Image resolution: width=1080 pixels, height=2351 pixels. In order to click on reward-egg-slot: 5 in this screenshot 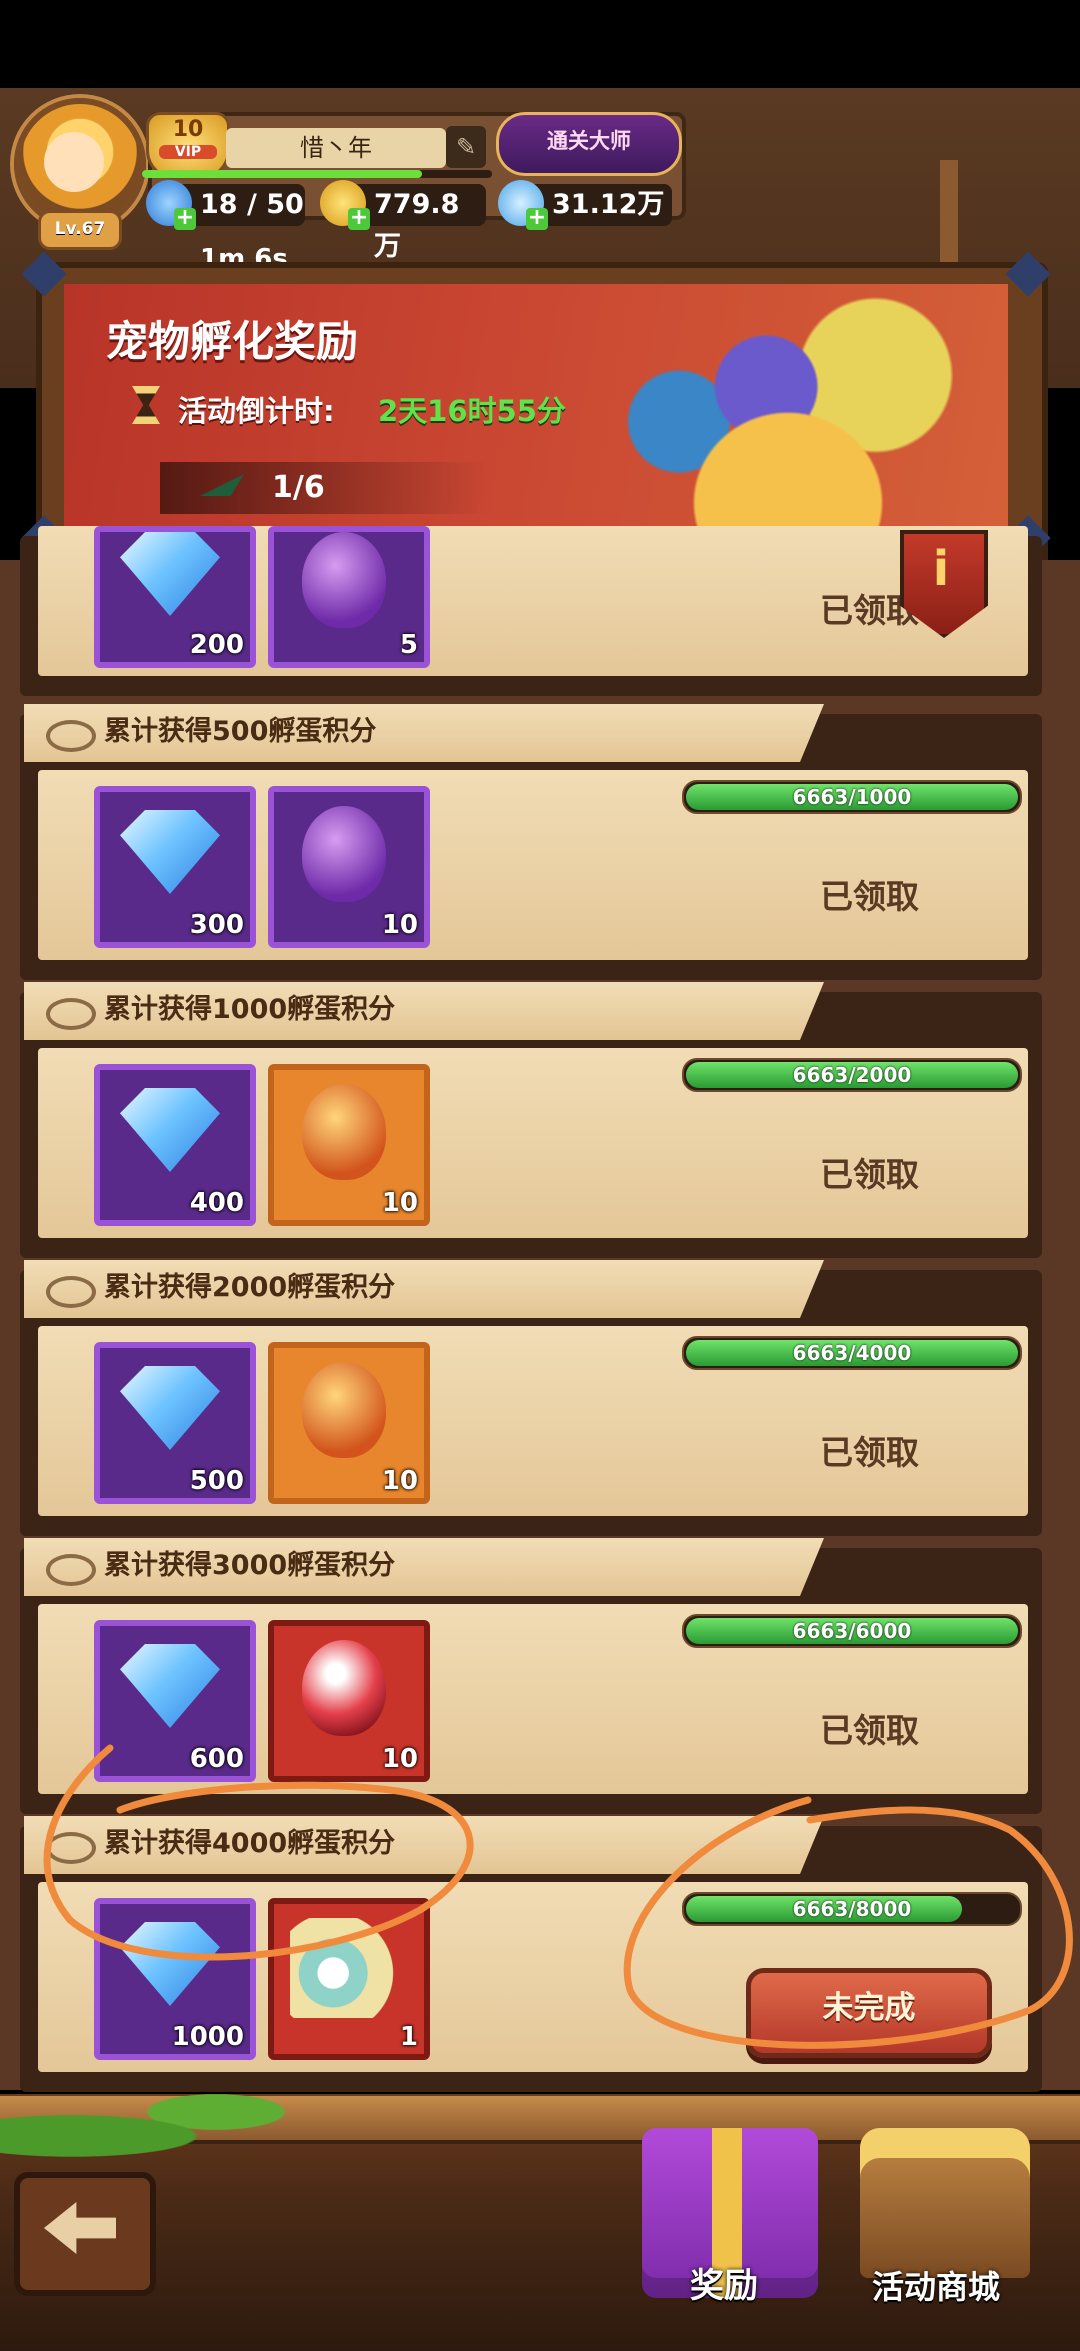, I will do `click(349, 597)`.